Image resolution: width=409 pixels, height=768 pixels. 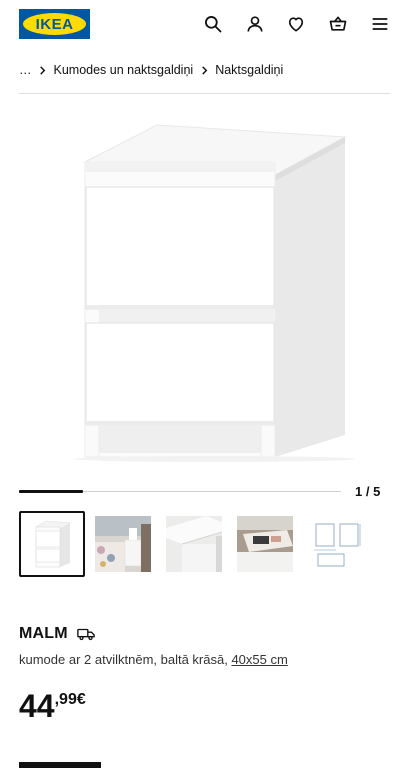 What do you see at coordinates (338, 24) in the screenshot?
I see `basket-icon` at bounding box center [338, 24].